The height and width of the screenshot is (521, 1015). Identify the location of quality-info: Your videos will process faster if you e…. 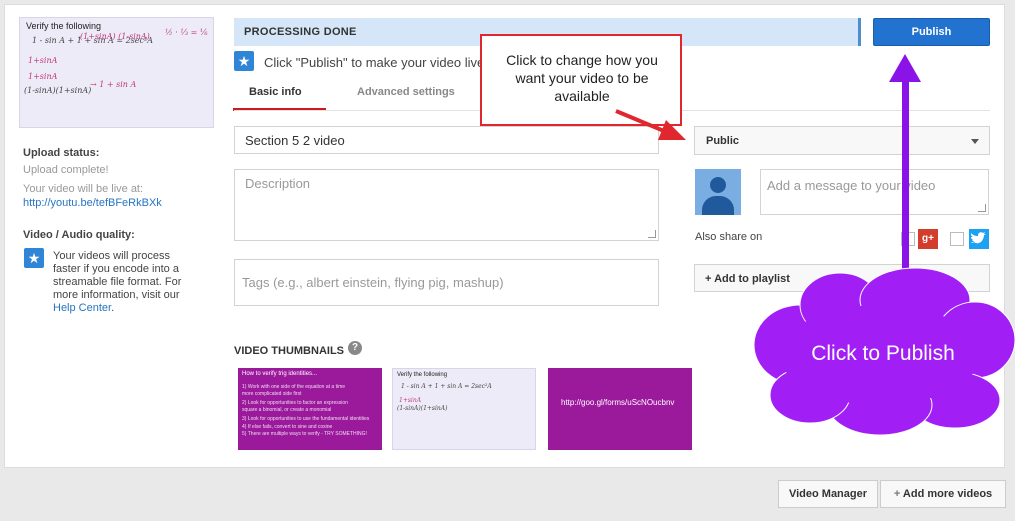
(117, 282).